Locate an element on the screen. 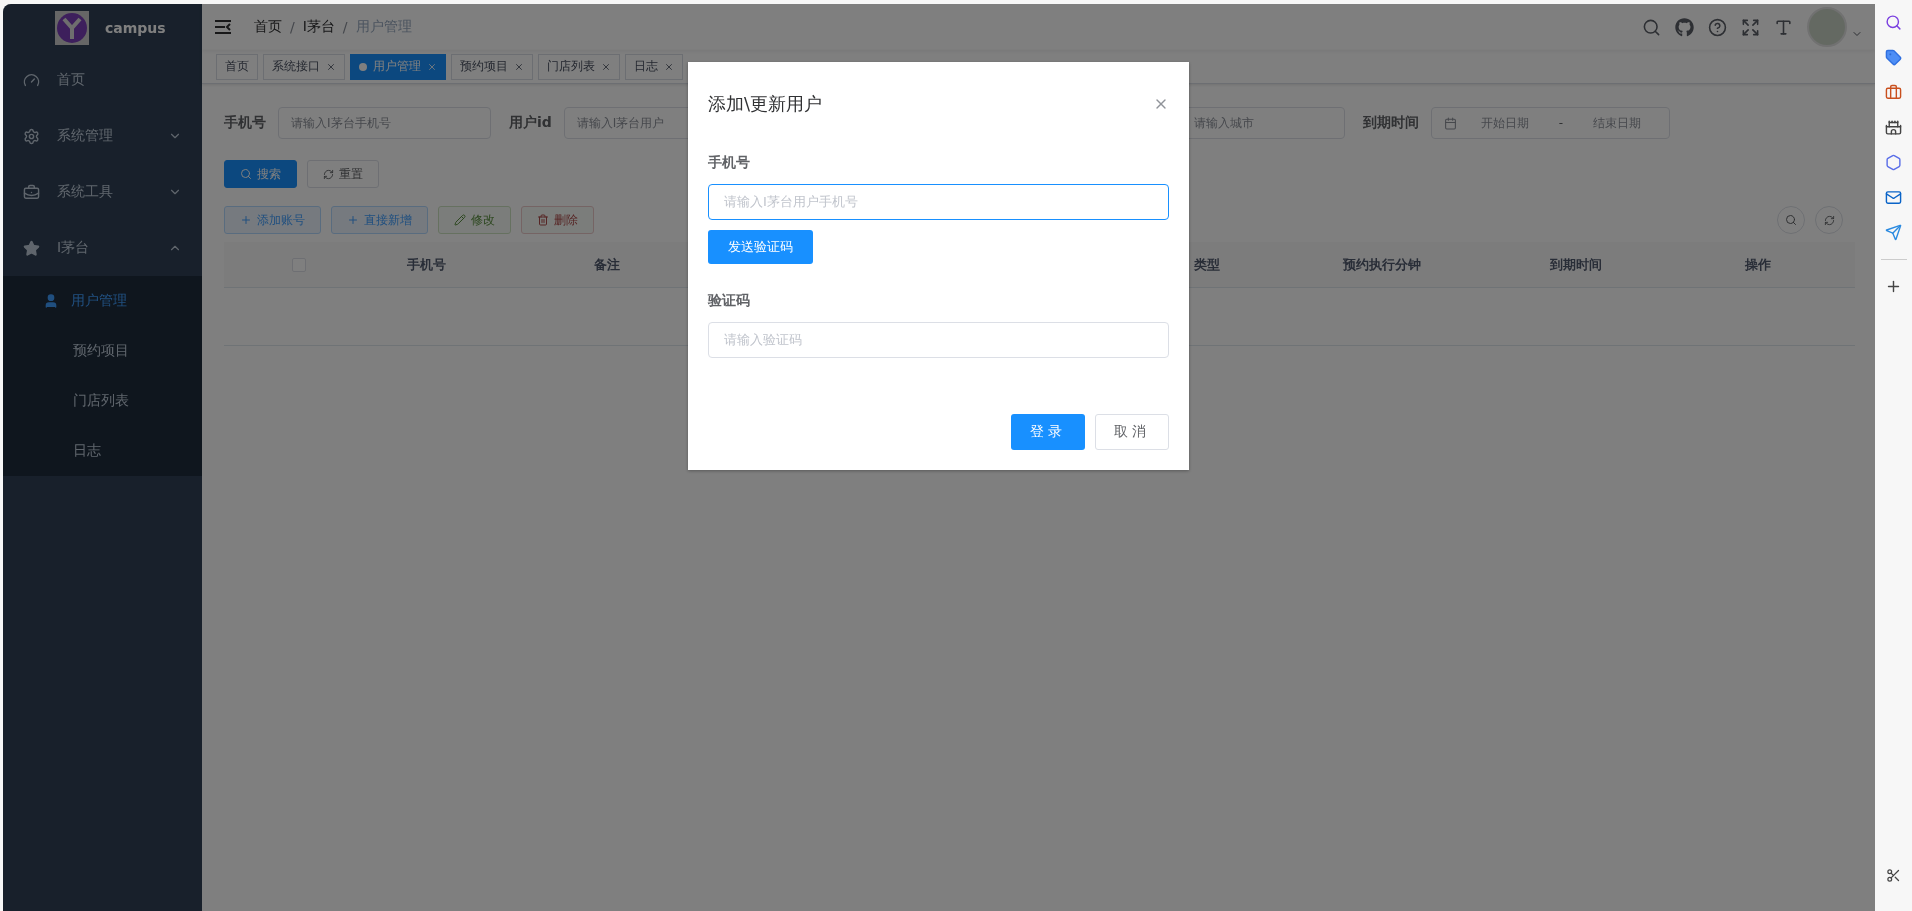 This screenshot has width=1912, height=911. column-header: 备注 is located at coordinates (607, 264).